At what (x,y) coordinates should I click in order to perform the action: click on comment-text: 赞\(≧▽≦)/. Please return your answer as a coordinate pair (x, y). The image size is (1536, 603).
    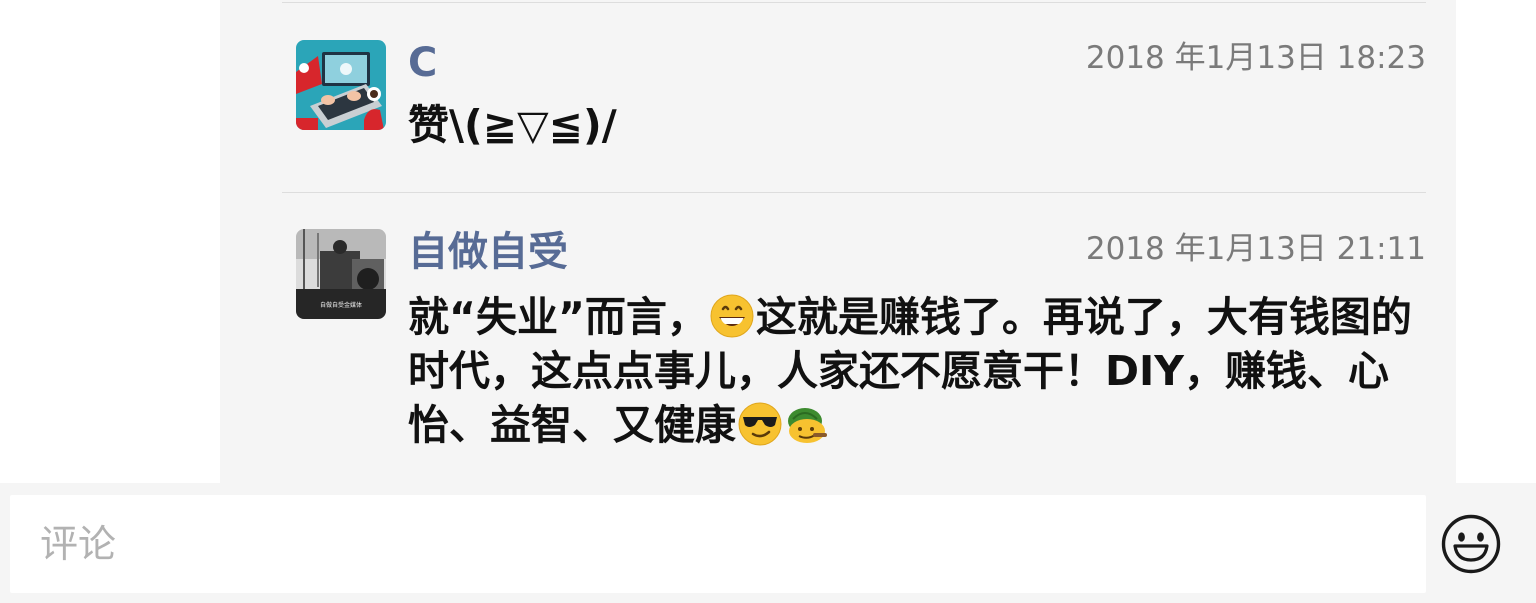
    Looking at the image, I should click on (512, 125).